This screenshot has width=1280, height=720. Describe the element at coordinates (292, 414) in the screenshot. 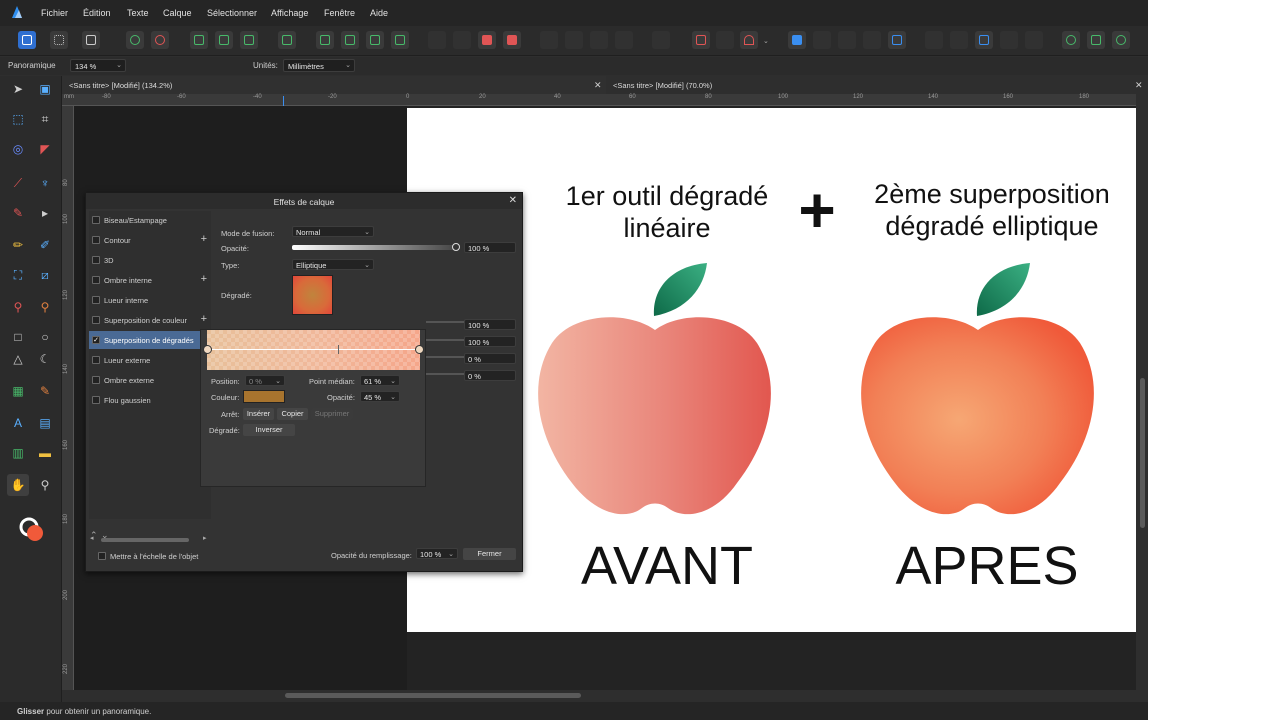

I see `copy-stop-button: Copier` at that location.